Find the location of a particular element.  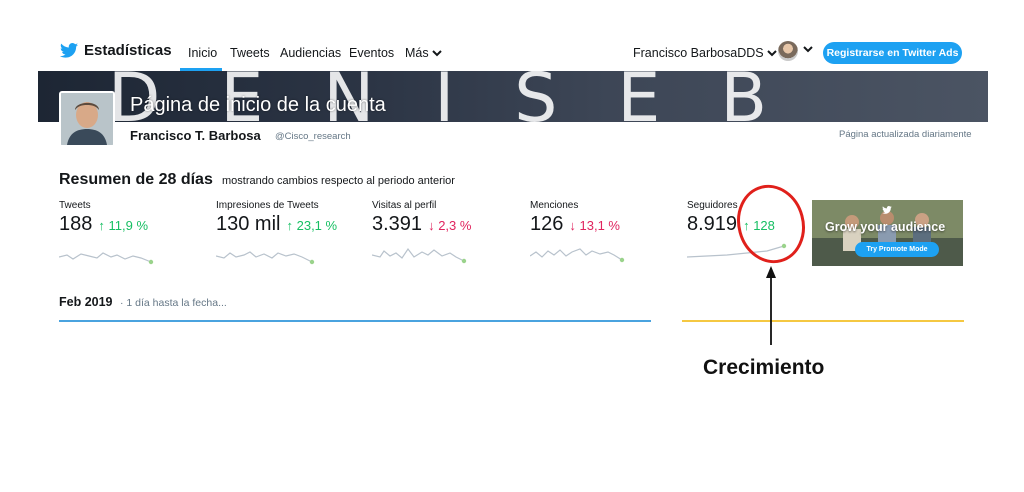

annotation-overlay is located at coordinates (771, 264).